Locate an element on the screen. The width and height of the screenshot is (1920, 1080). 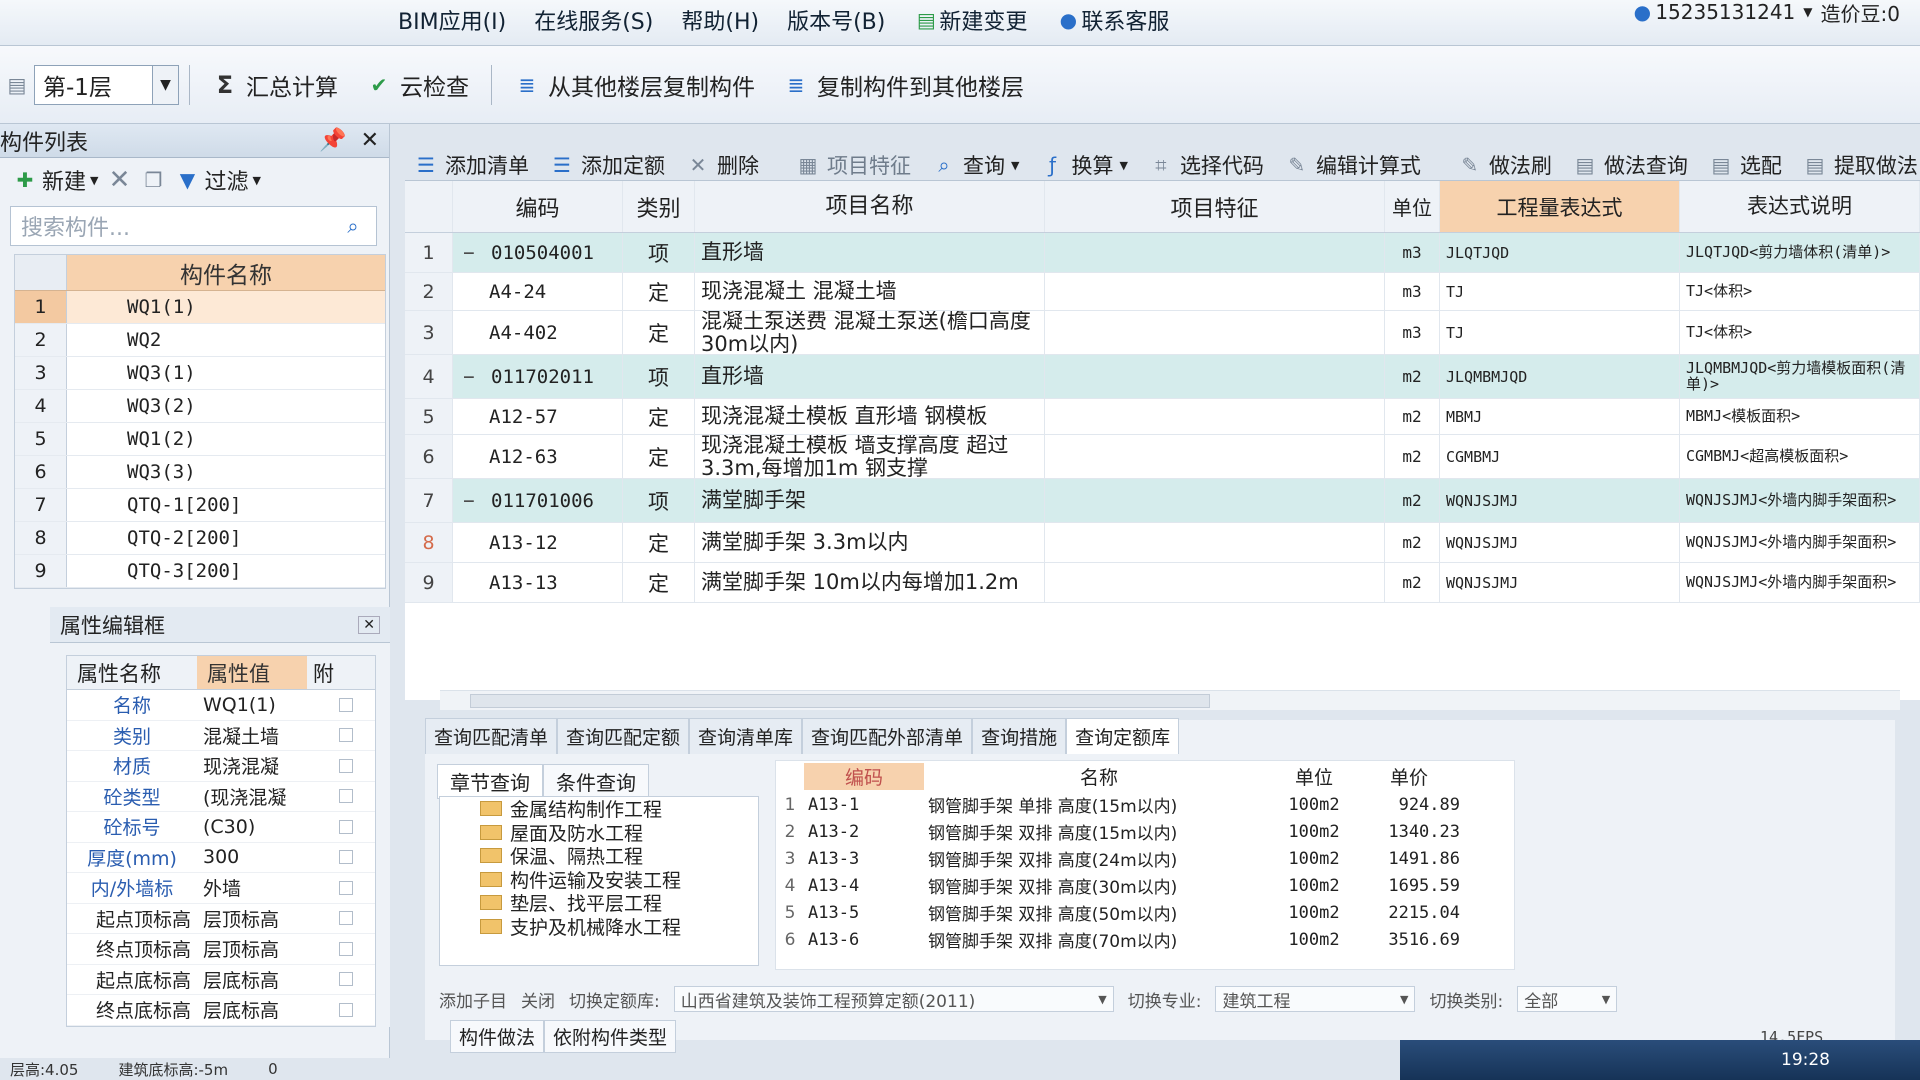
tree-item: 支护及机械降水工程 is located at coordinates (599, 927).